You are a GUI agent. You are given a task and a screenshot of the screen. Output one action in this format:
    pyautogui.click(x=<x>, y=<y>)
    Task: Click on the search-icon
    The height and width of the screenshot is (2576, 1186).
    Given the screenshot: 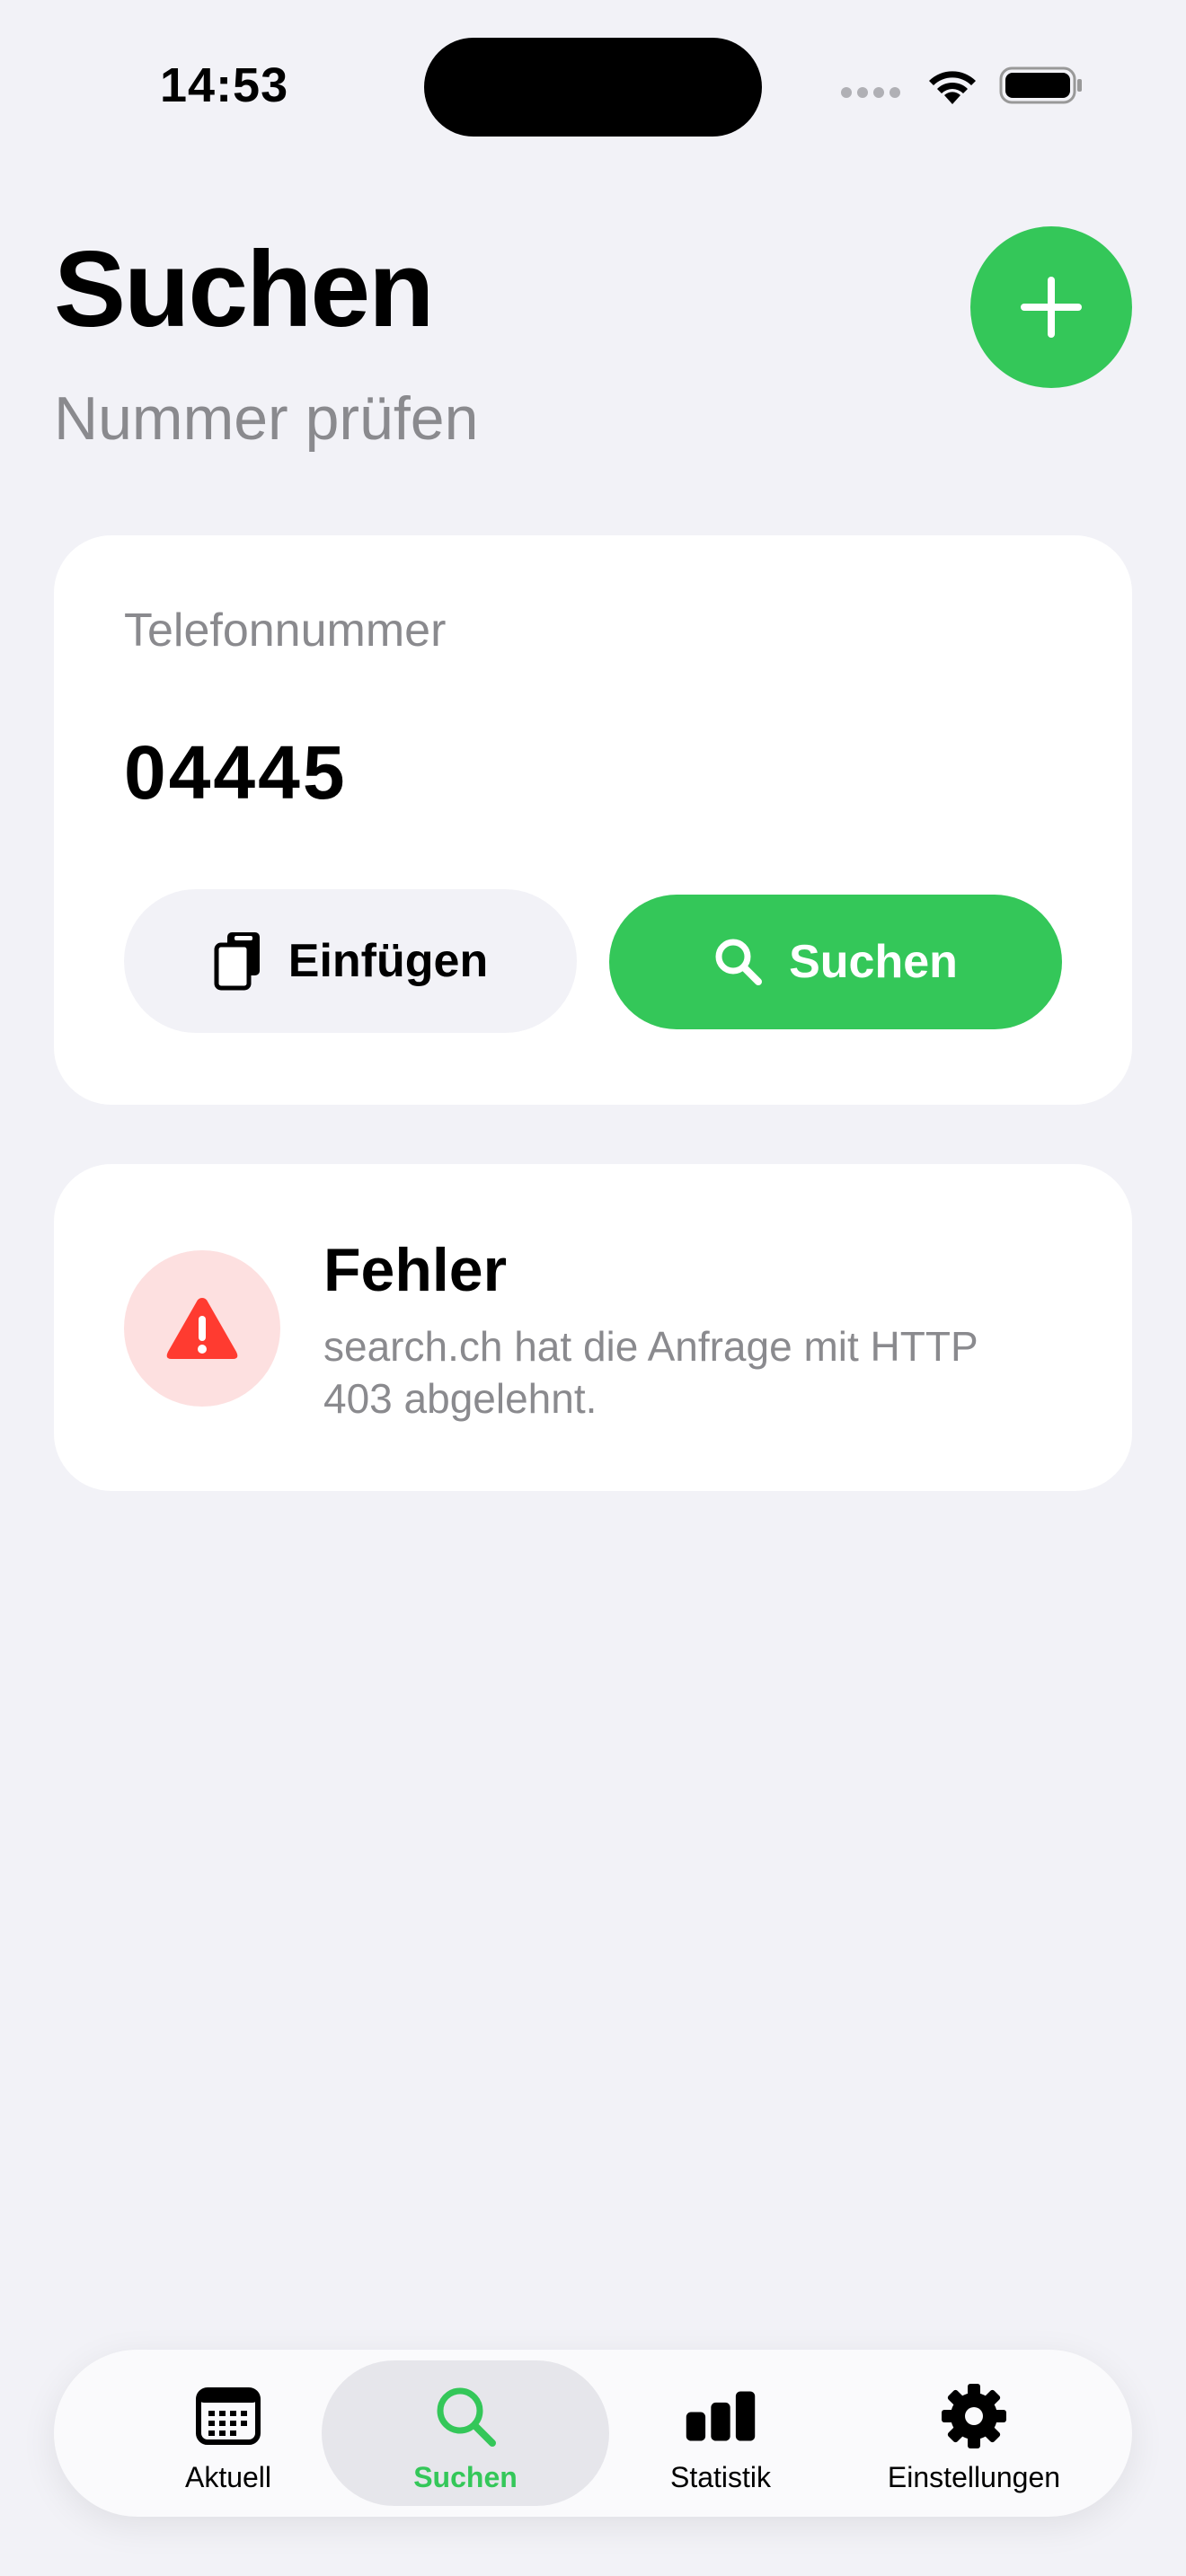 What is the action you would take?
    pyautogui.click(x=465, y=2416)
    